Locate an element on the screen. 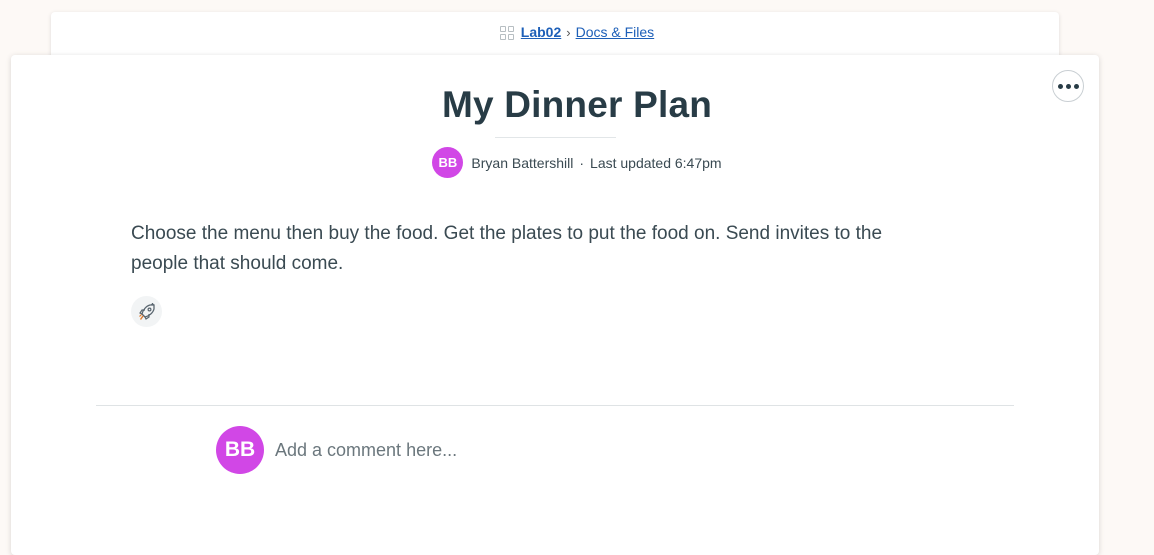 This screenshot has width=1154, height=555. rocket-icon is located at coordinates (146, 311).